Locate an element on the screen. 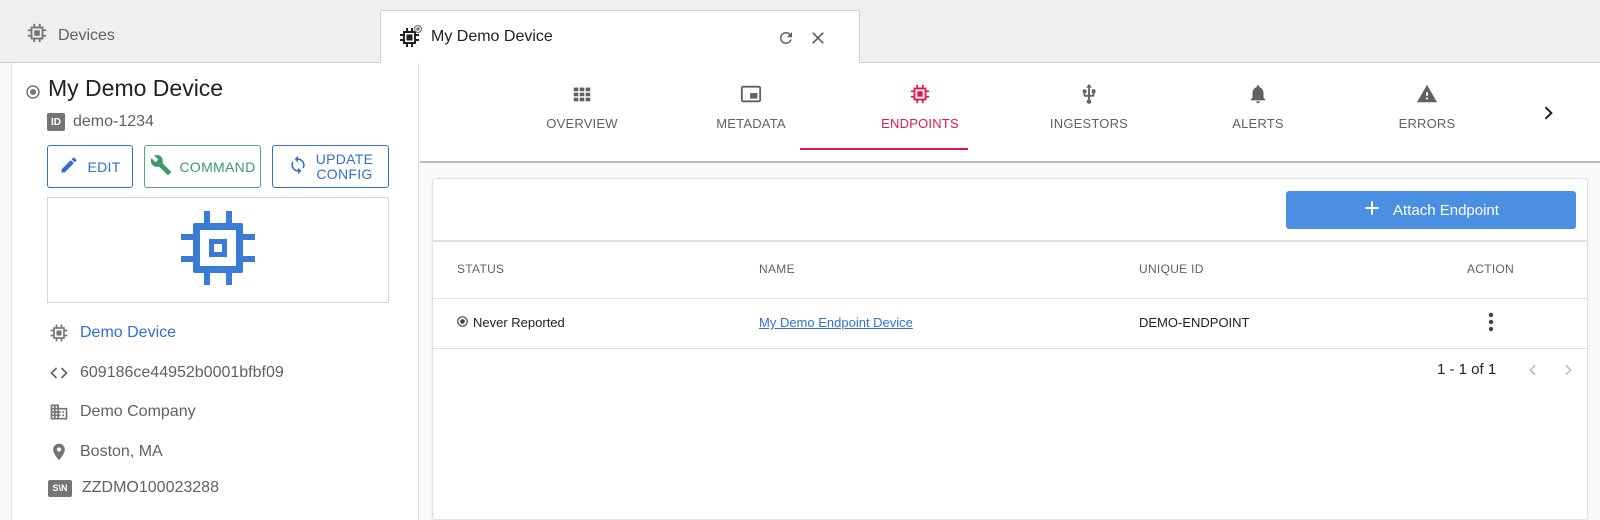 The width and height of the screenshot is (1600, 520). device-id: demo-1234 is located at coordinates (113, 121).